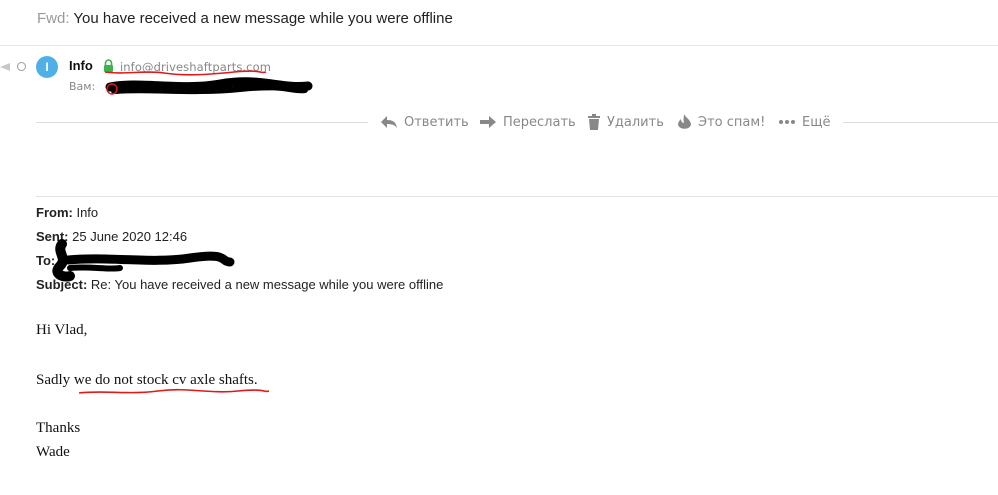  I want to click on delete-label: Удалить, so click(635, 122).